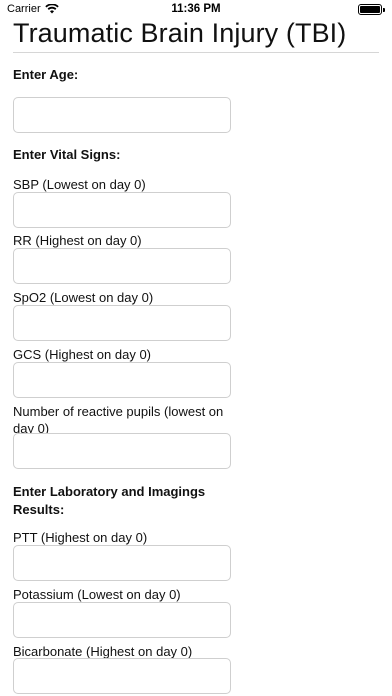 The height and width of the screenshot is (696, 392). Describe the element at coordinates (109, 500) in the screenshot. I see `labs-section-heading: Enter Laboratory and Imagings Results:` at that location.